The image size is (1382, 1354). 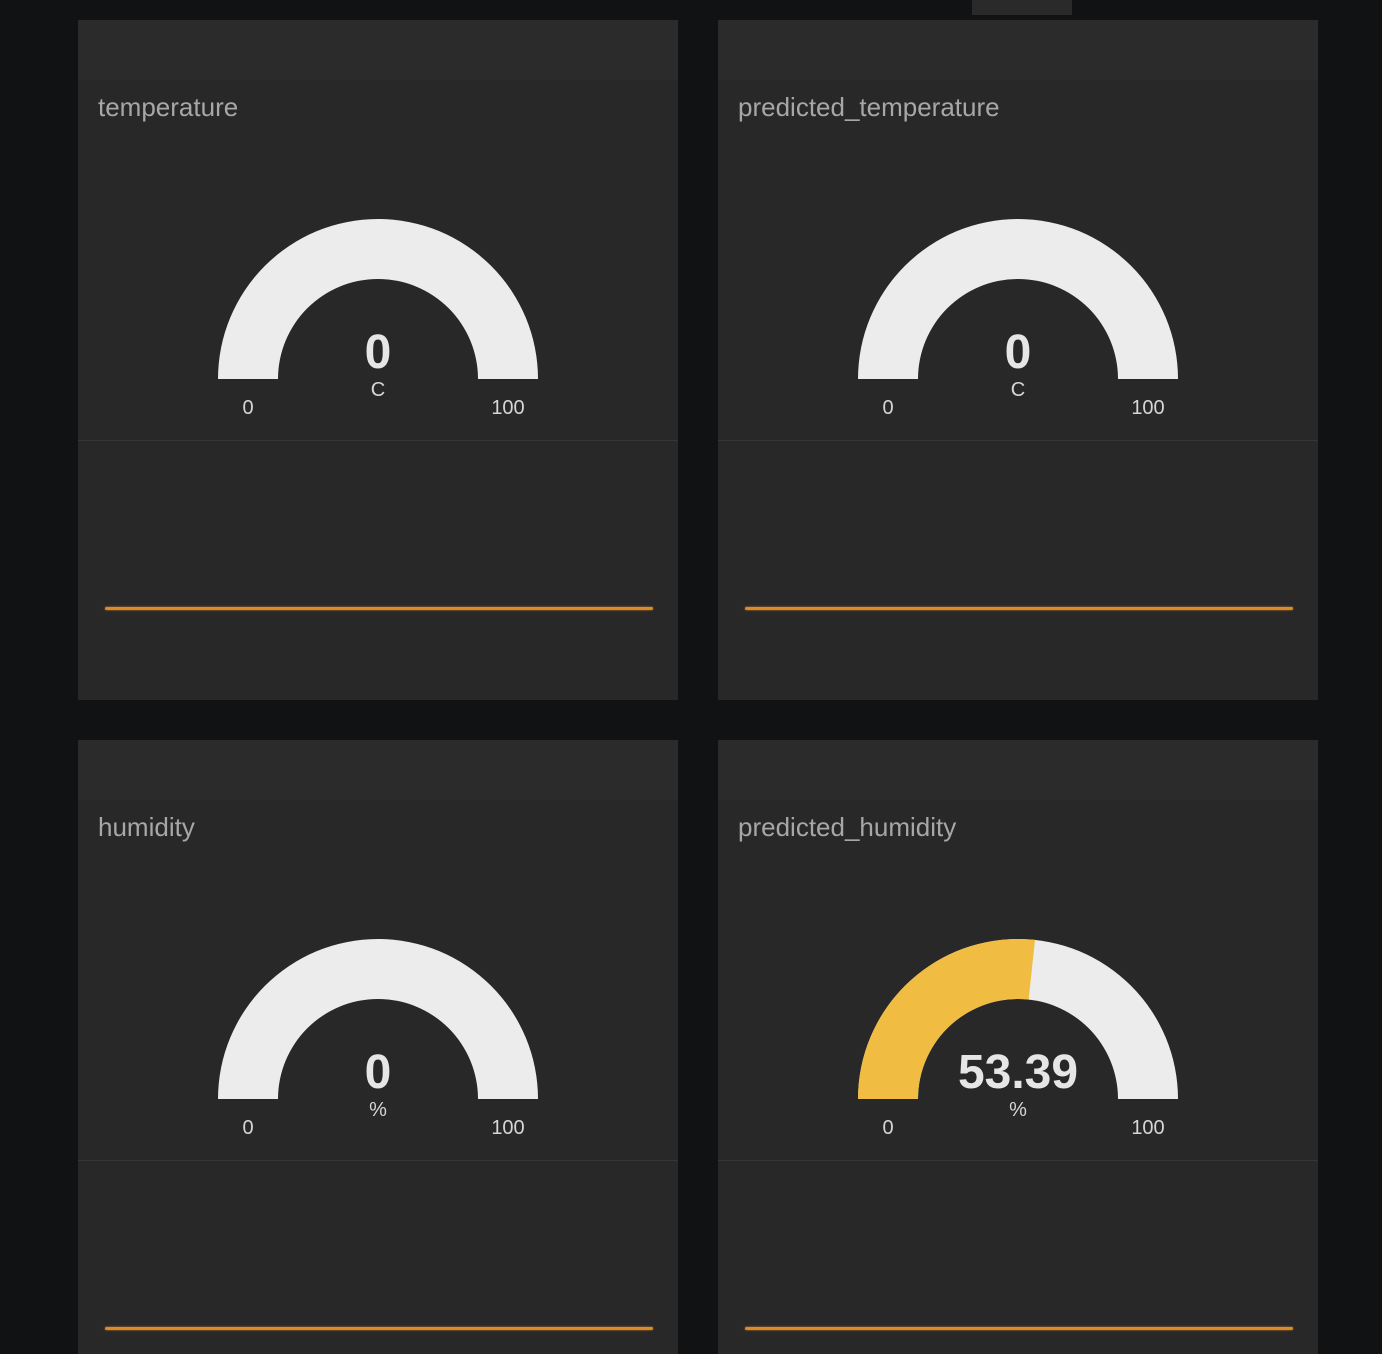 What do you see at coordinates (1018, 1072) in the screenshot?
I see `gauge-value: 53.39` at bounding box center [1018, 1072].